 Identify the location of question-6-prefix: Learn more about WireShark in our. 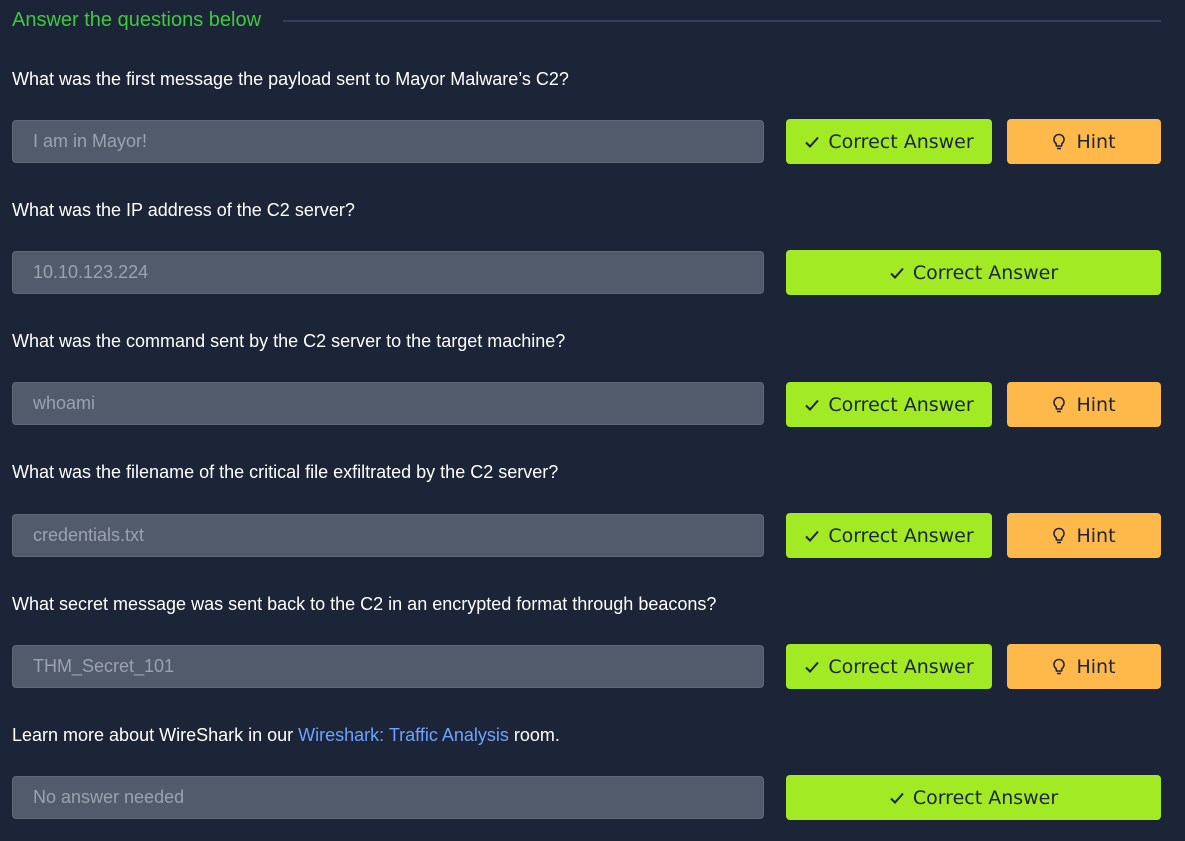
(155, 735).